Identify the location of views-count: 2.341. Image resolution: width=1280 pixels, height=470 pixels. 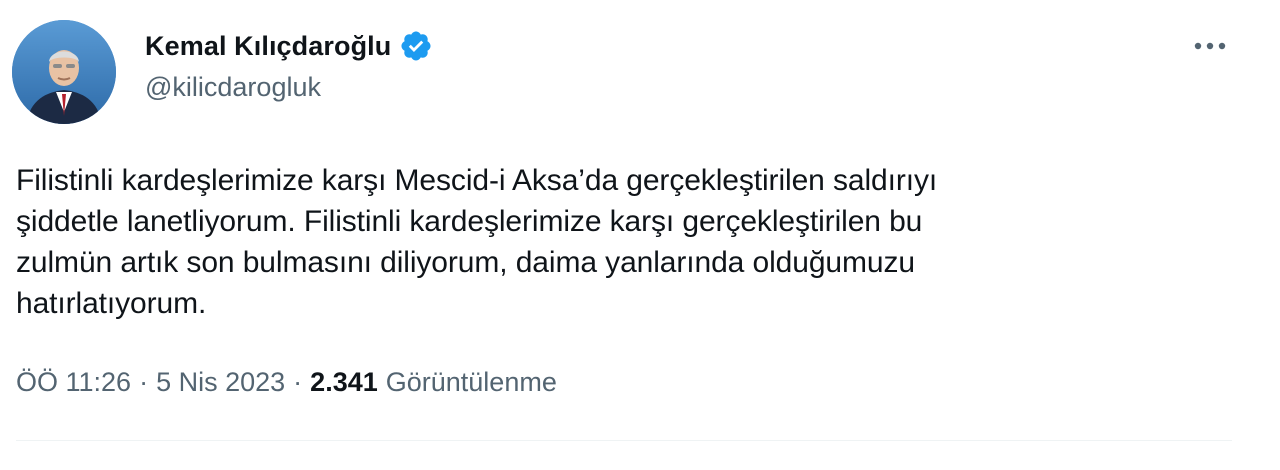
(344, 382).